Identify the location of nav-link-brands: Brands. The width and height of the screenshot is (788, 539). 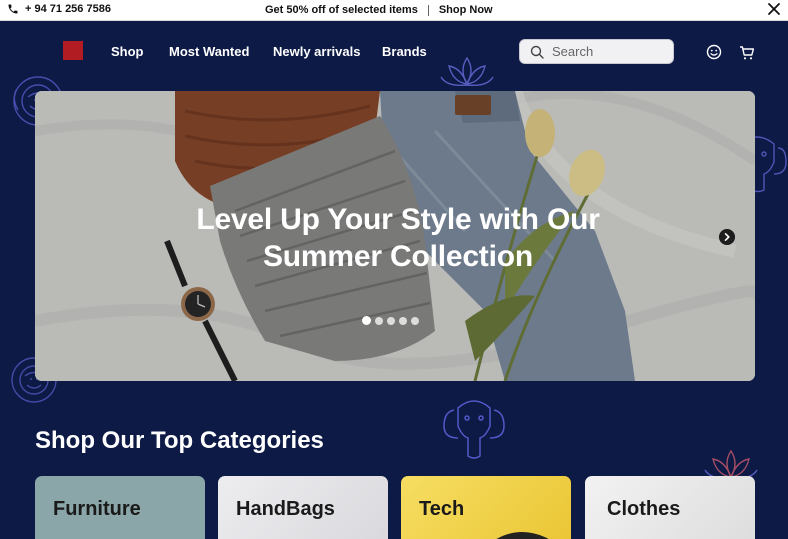
(404, 51).